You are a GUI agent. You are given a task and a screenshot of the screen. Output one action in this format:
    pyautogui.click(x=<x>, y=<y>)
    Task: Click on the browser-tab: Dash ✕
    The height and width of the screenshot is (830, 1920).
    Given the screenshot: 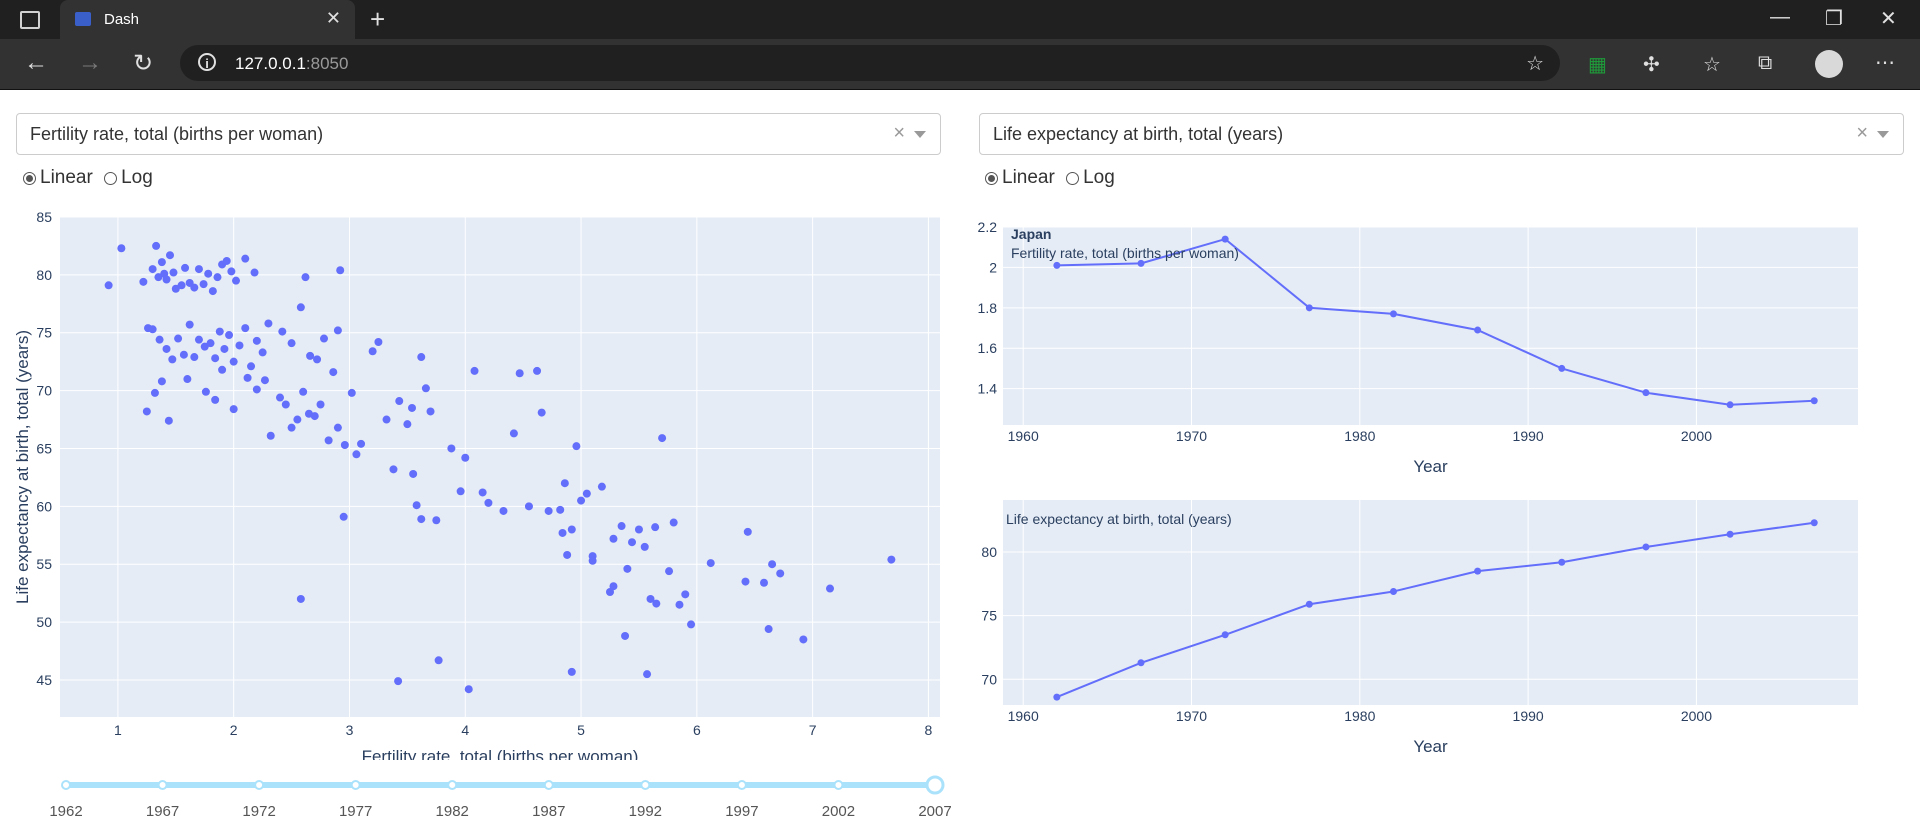 What is the action you would take?
    pyautogui.click(x=207, y=19)
    